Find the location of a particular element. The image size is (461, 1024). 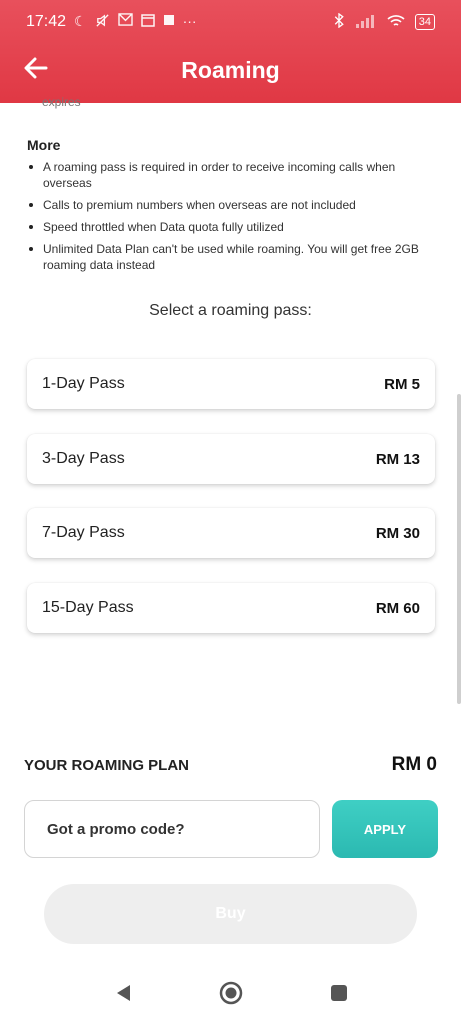

pass-name: 1-Day Pass is located at coordinates (83, 383).